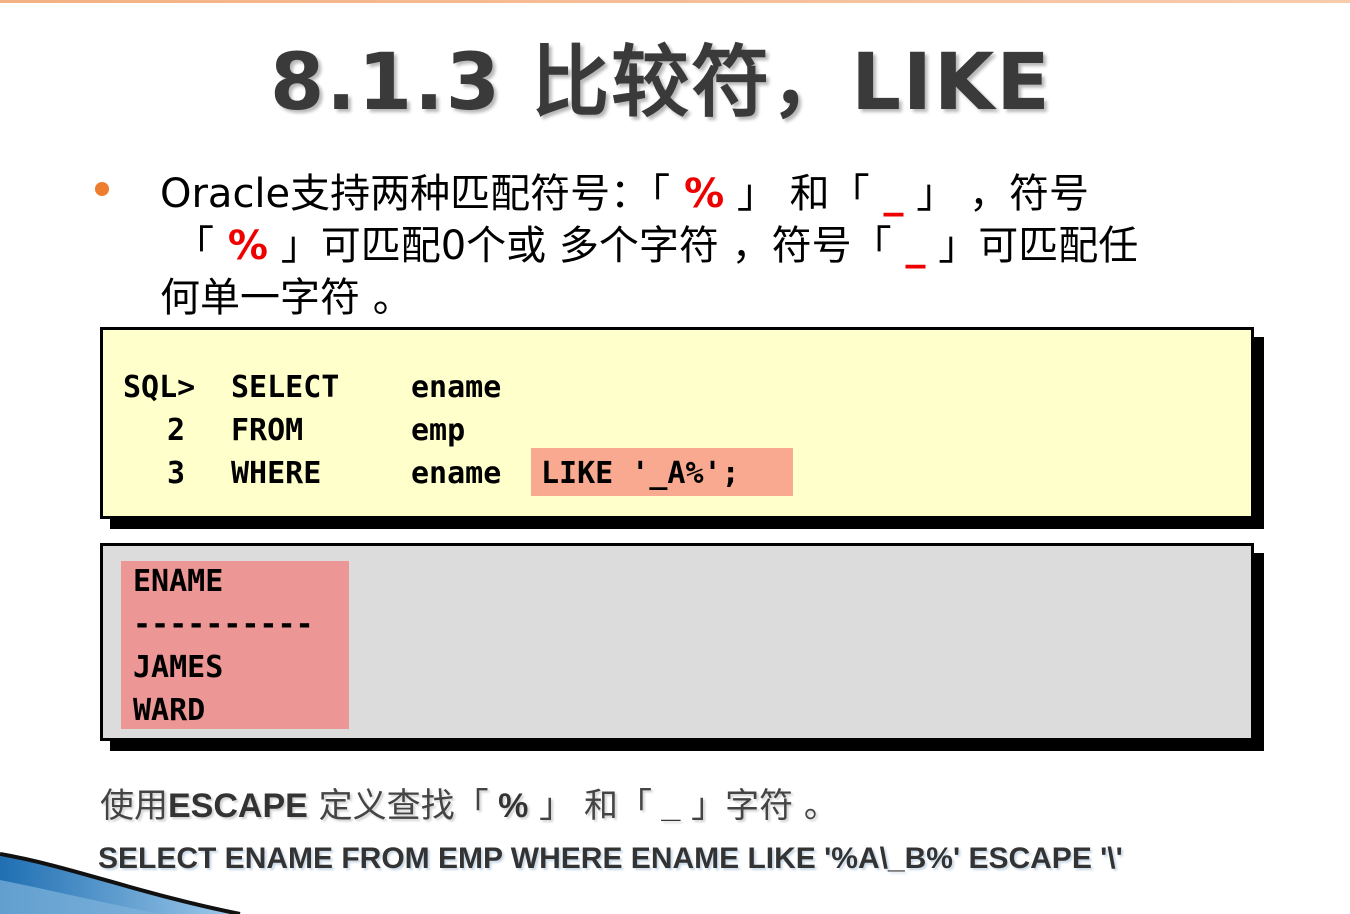 This screenshot has width=1350, height=914. What do you see at coordinates (276, 473) in the screenshot?
I see `code-keyword-where: WHERE` at bounding box center [276, 473].